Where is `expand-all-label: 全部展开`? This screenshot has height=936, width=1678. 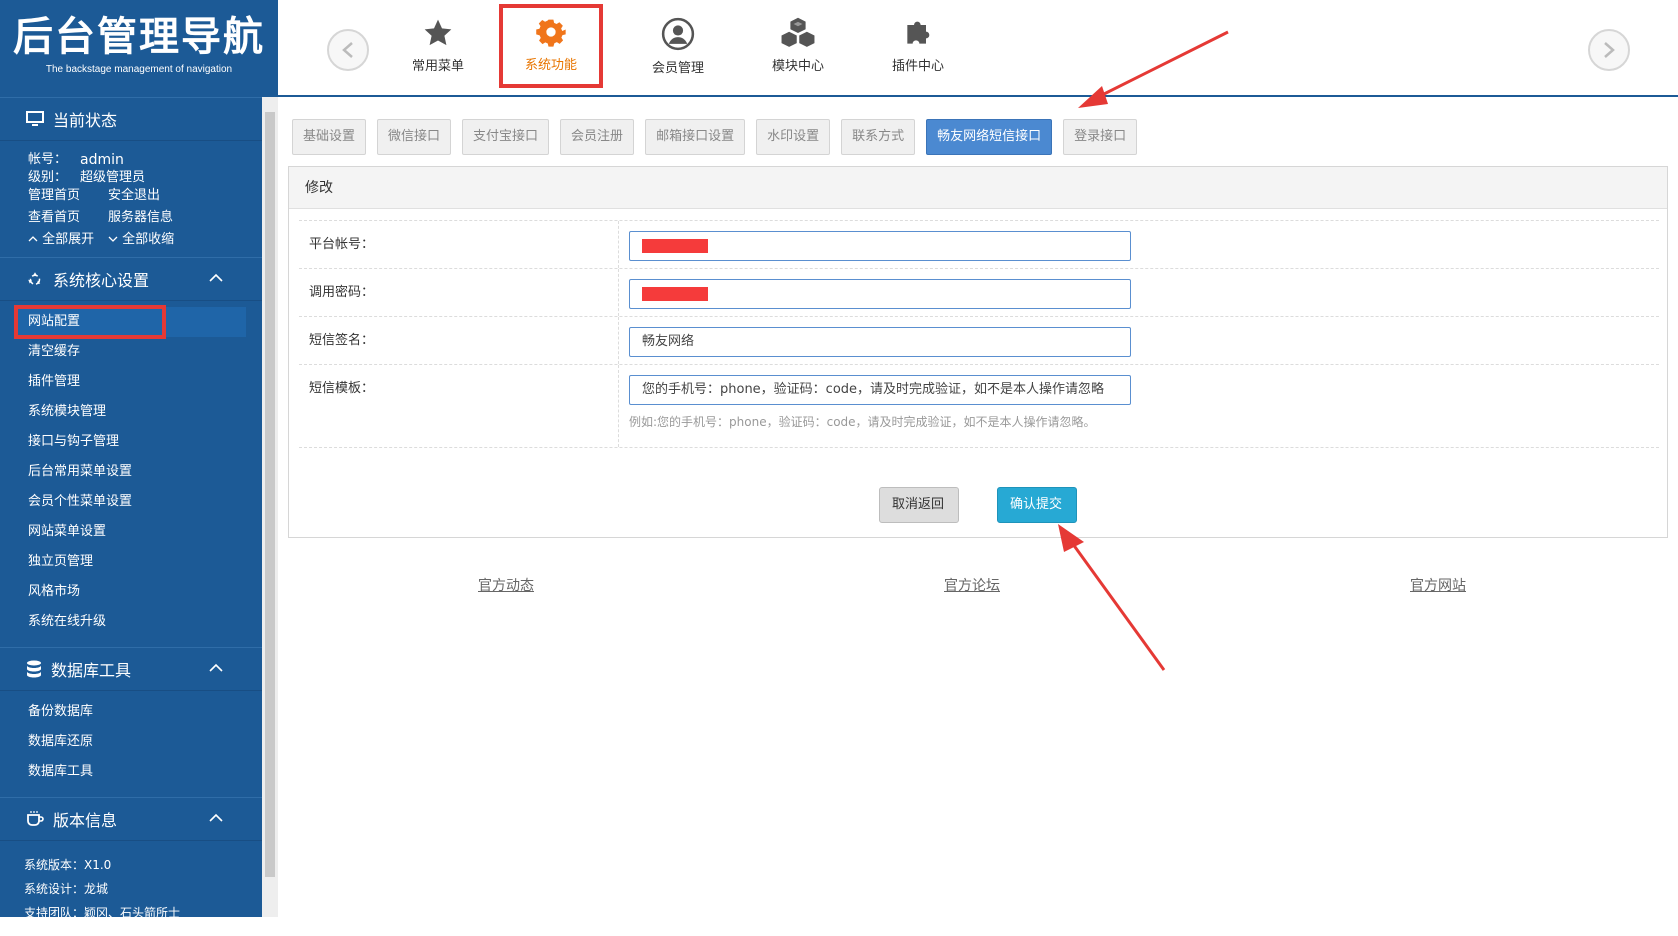 expand-all-label: 全部展开 is located at coordinates (68, 239).